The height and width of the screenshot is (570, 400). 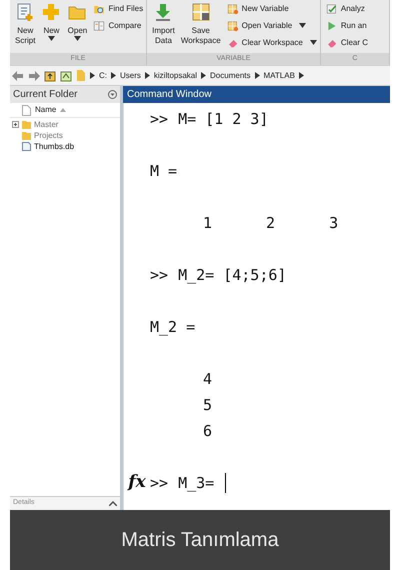 I want to click on path-segment: kiziltopsakal, so click(x=176, y=76).